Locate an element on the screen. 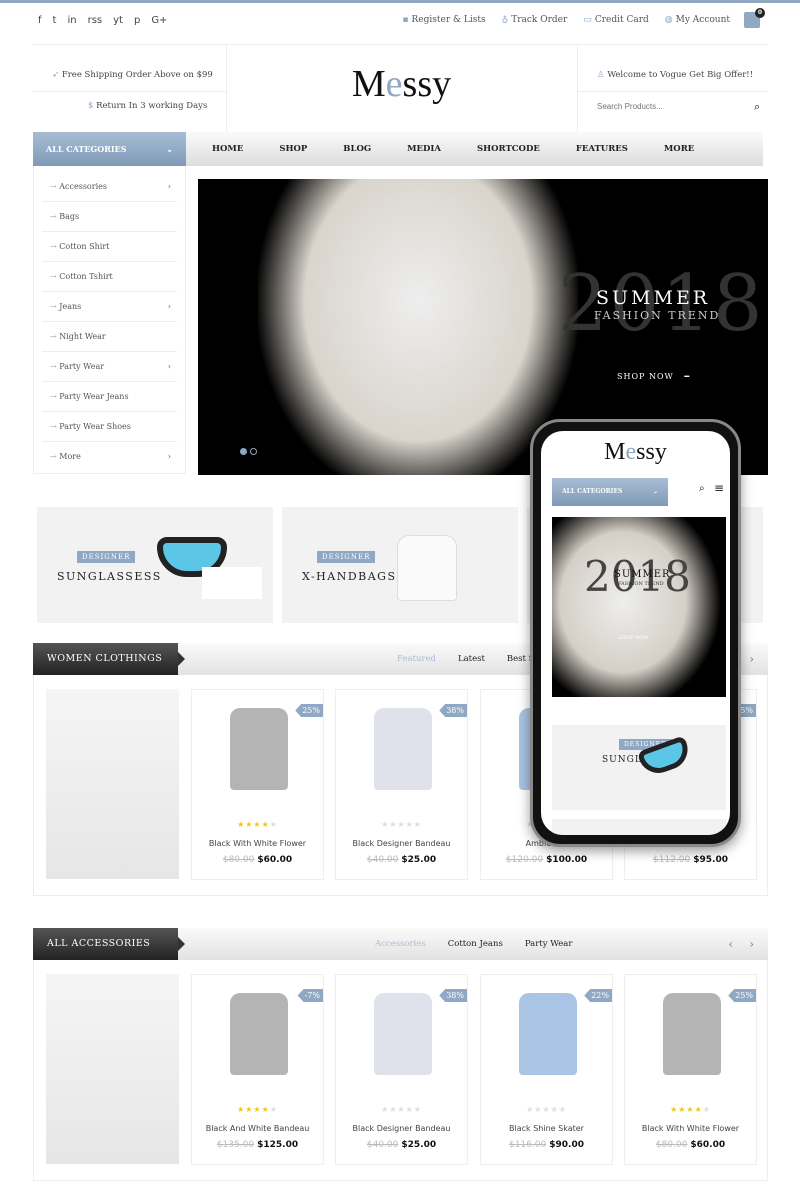 The image size is (800, 1200). chevron-down-icon: ⌄ is located at coordinates (169, 149).